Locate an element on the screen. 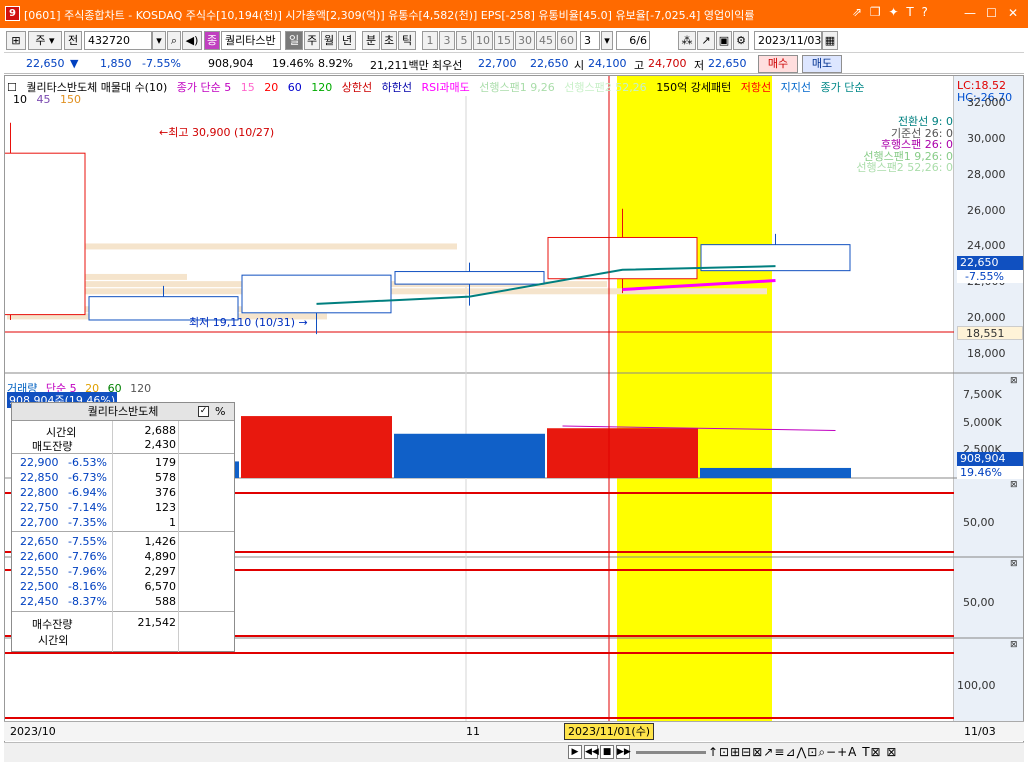  period-minute-tab: 분 is located at coordinates (371, 40).